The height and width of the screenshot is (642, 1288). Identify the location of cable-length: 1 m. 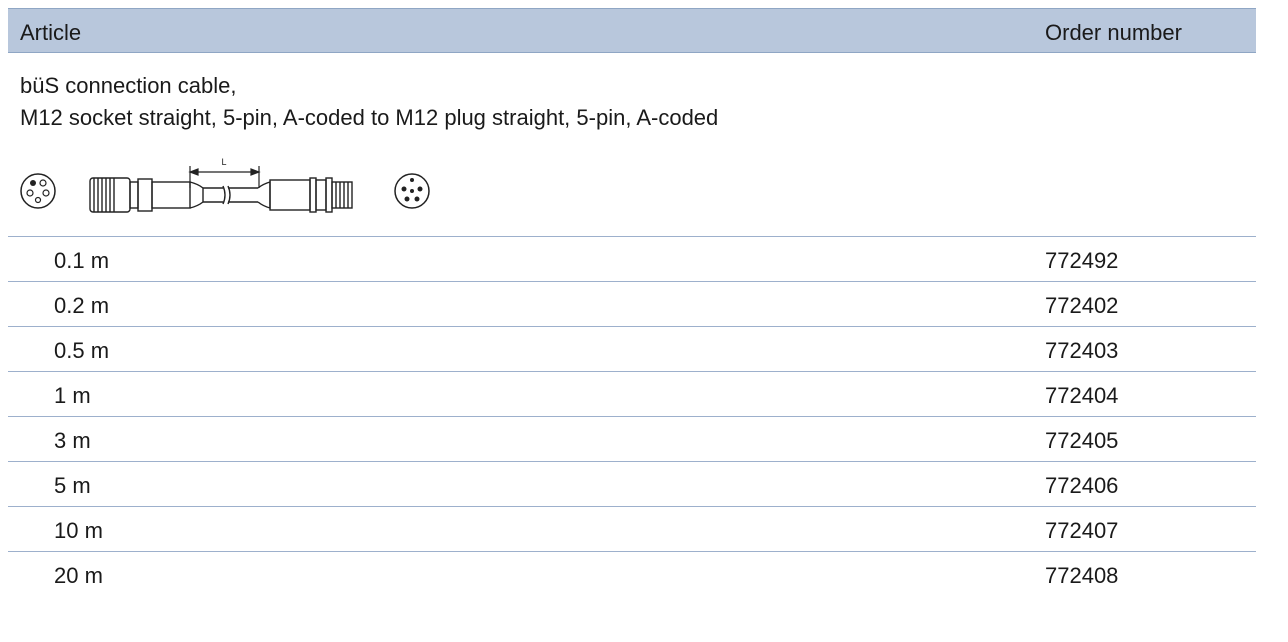
(72, 395).